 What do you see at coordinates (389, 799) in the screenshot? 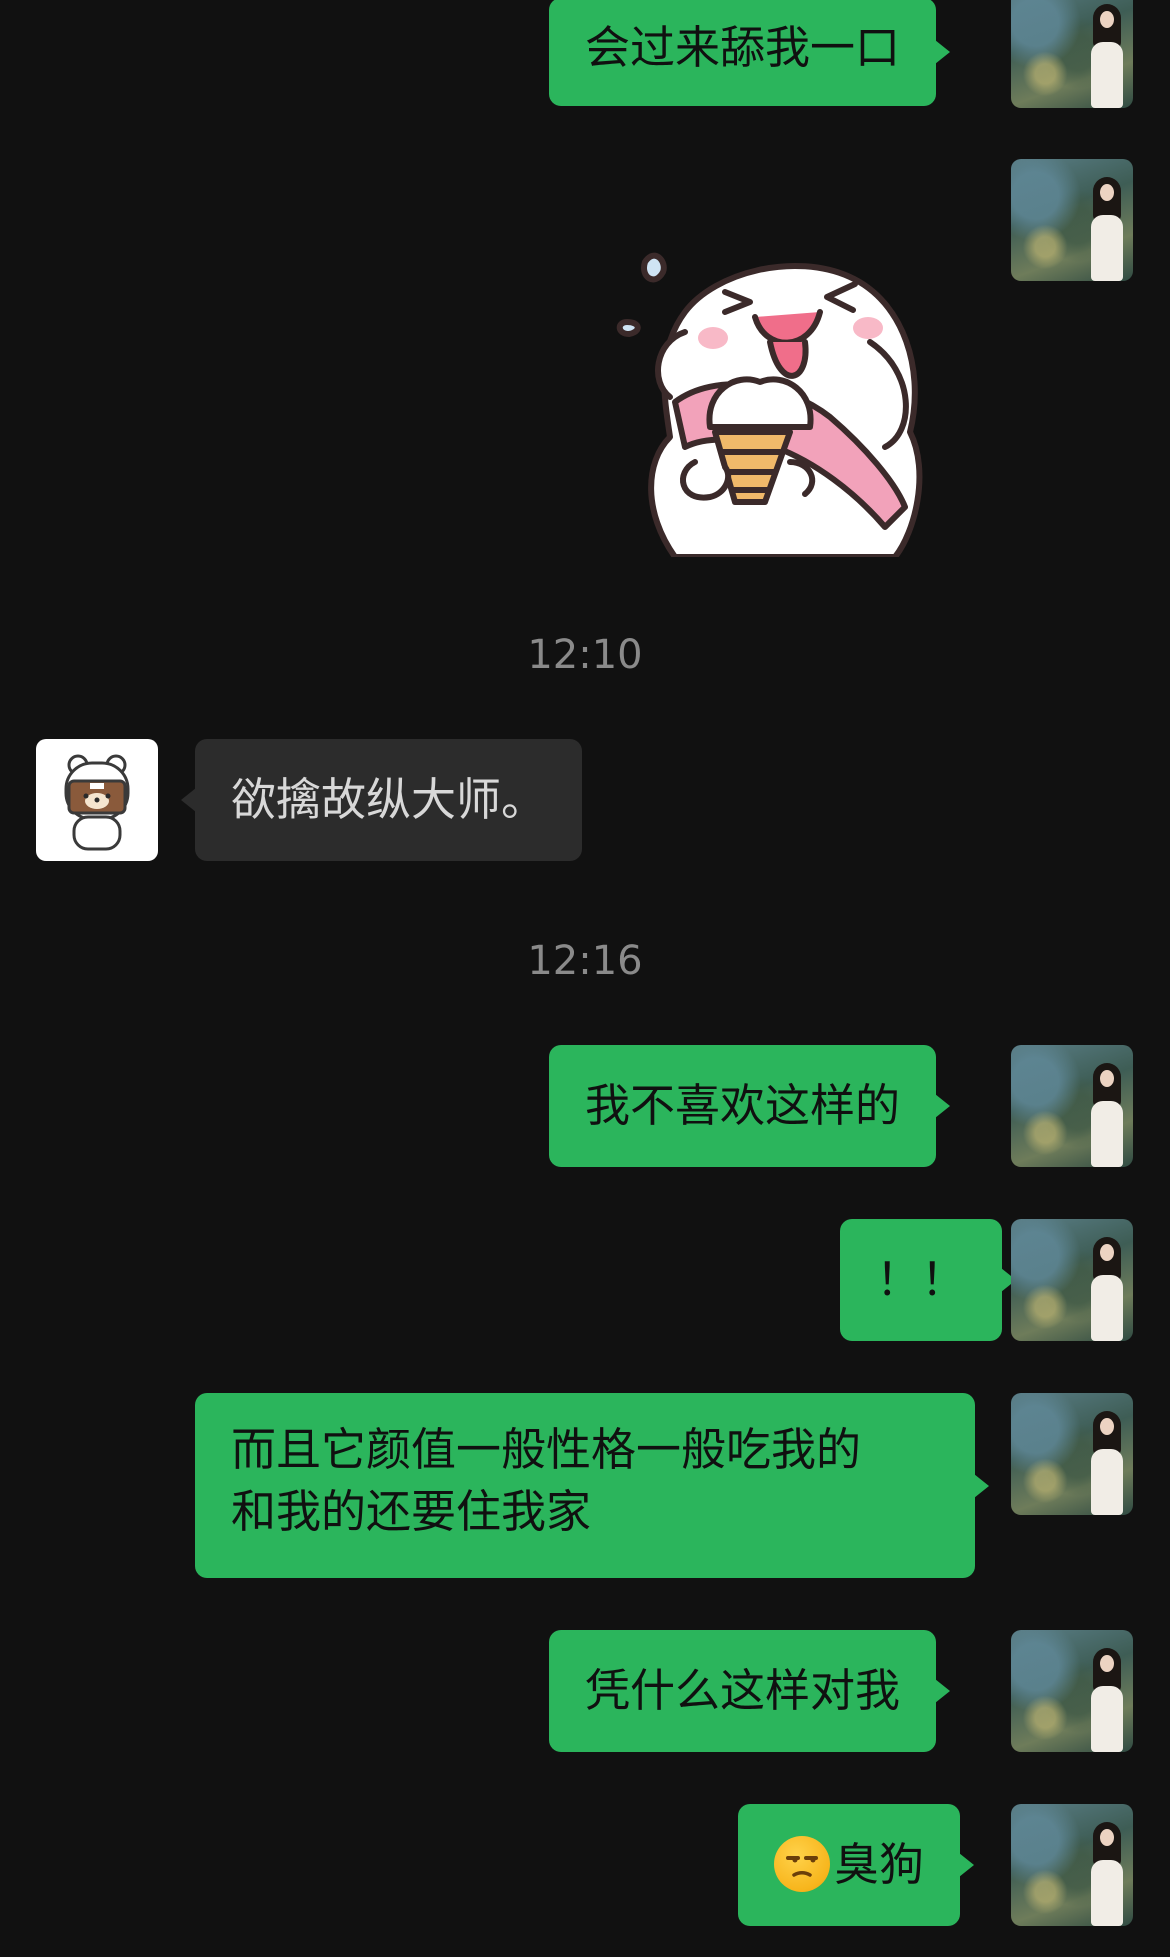
I see `message-text: 欲擒故纵大师。` at bounding box center [389, 799].